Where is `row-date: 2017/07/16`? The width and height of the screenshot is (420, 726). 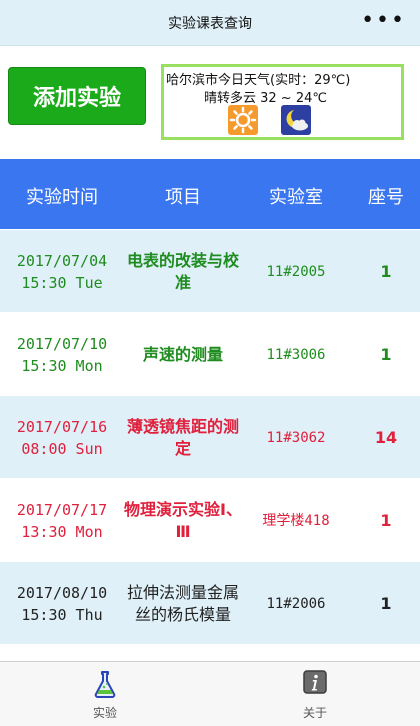
row-date: 2017/07/16 is located at coordinates (62, 426).